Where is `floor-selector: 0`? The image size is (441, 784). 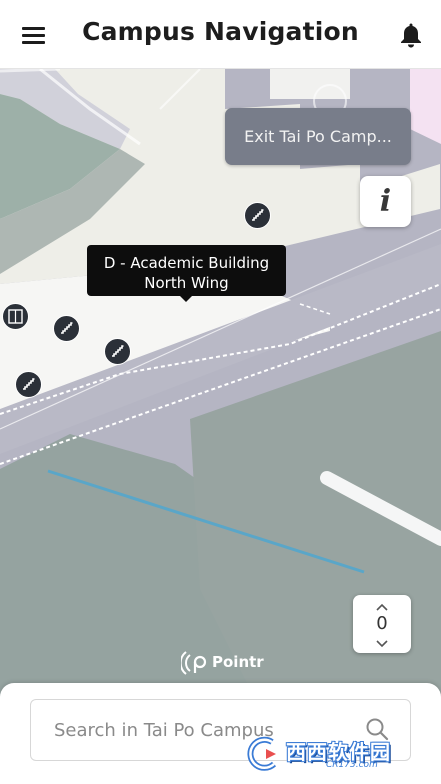 floor-selector: 0 is located at coordinates (382, 624).